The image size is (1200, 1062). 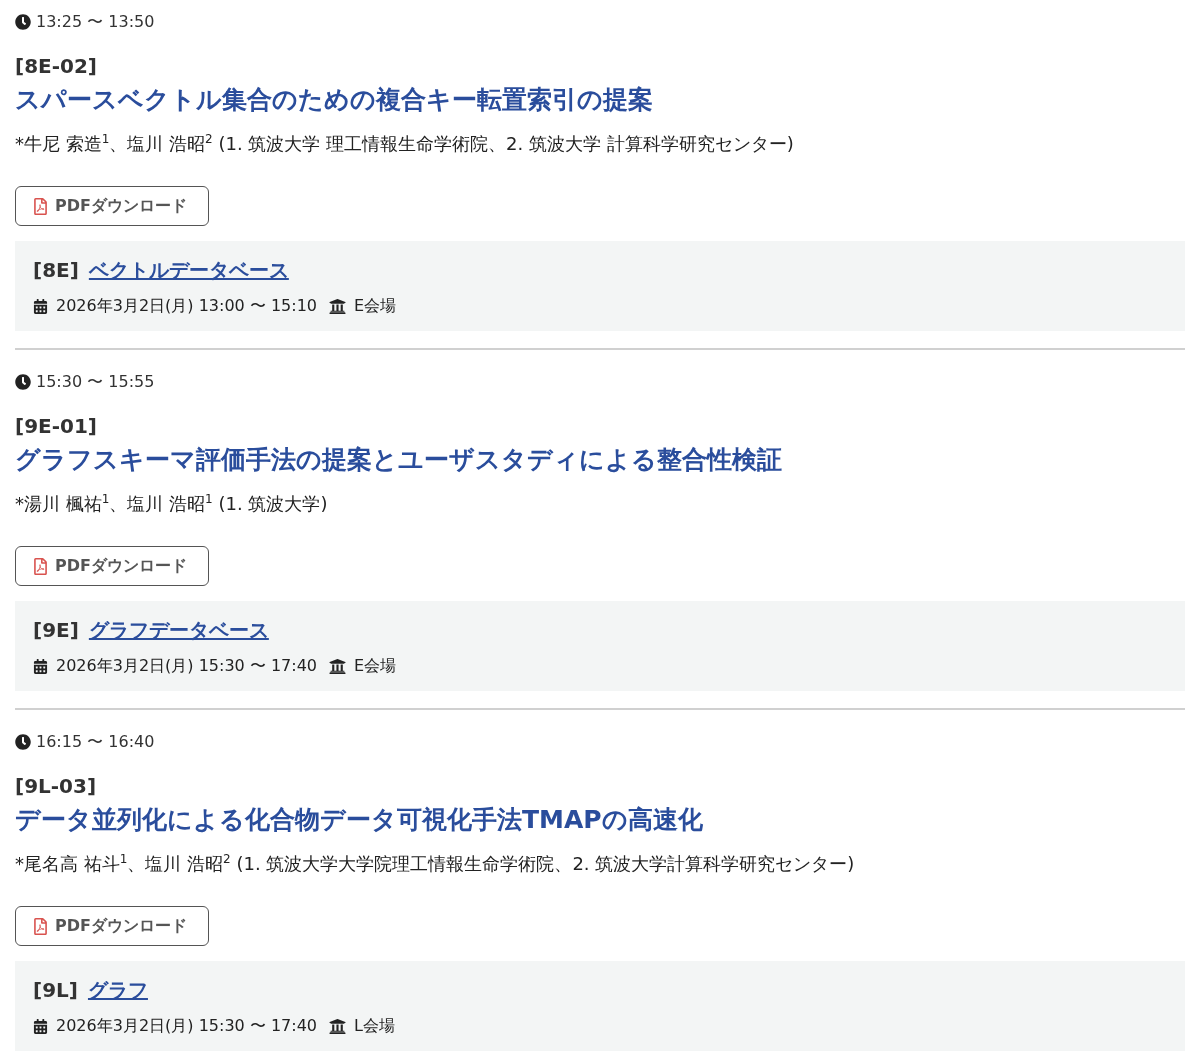 What do you see at coordinates (55, 990) in the screenshot?
I see `session-code: [9L]` at bounding box center [55, 990].